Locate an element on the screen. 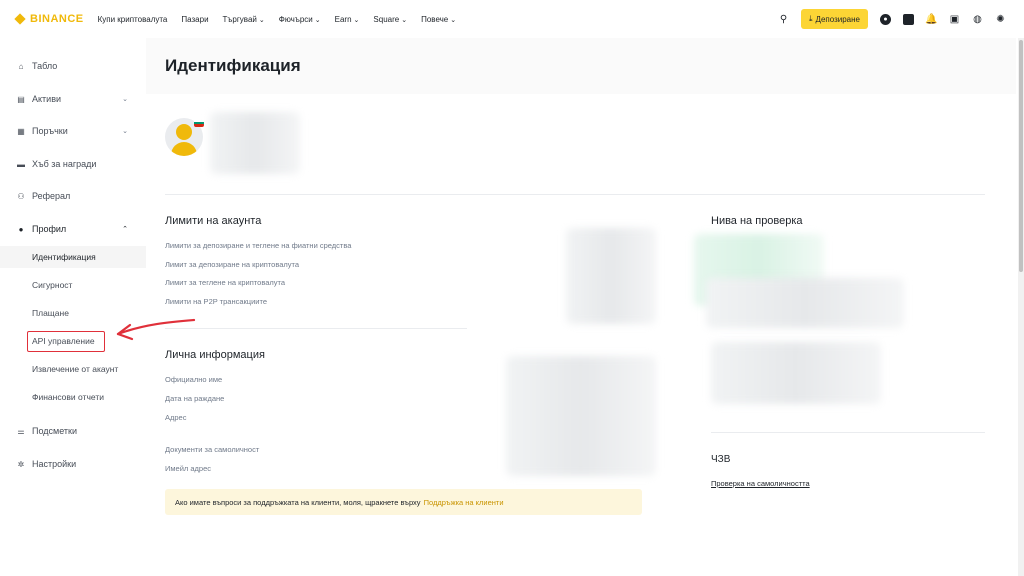  blurred-profile-info is located at coordinates (255, 143).